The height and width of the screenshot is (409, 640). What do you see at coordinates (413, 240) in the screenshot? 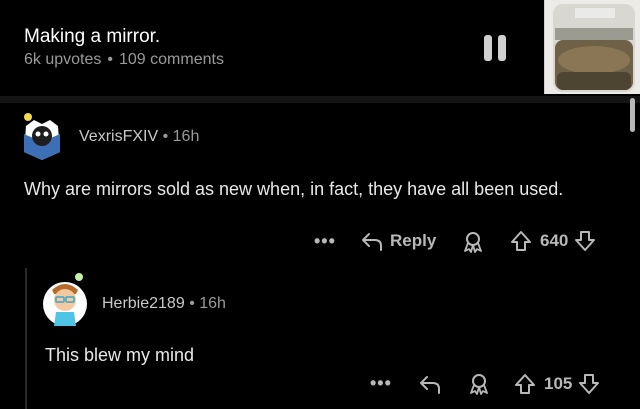
I see `reply-label: Reply` at bounding box center [413, 240].